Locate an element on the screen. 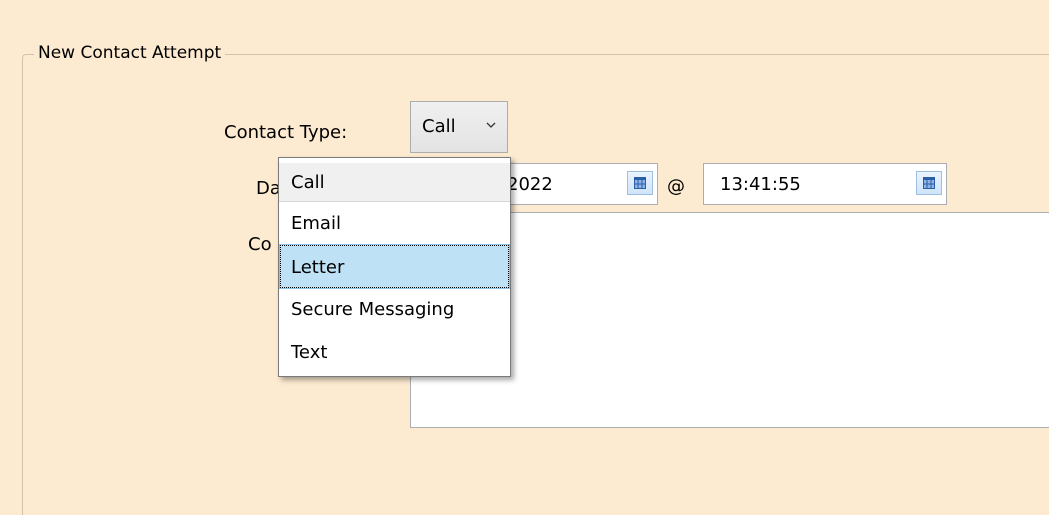 This screenshot has height=515, width=1049. comments-label: Co is located at coordinates (260, 244).